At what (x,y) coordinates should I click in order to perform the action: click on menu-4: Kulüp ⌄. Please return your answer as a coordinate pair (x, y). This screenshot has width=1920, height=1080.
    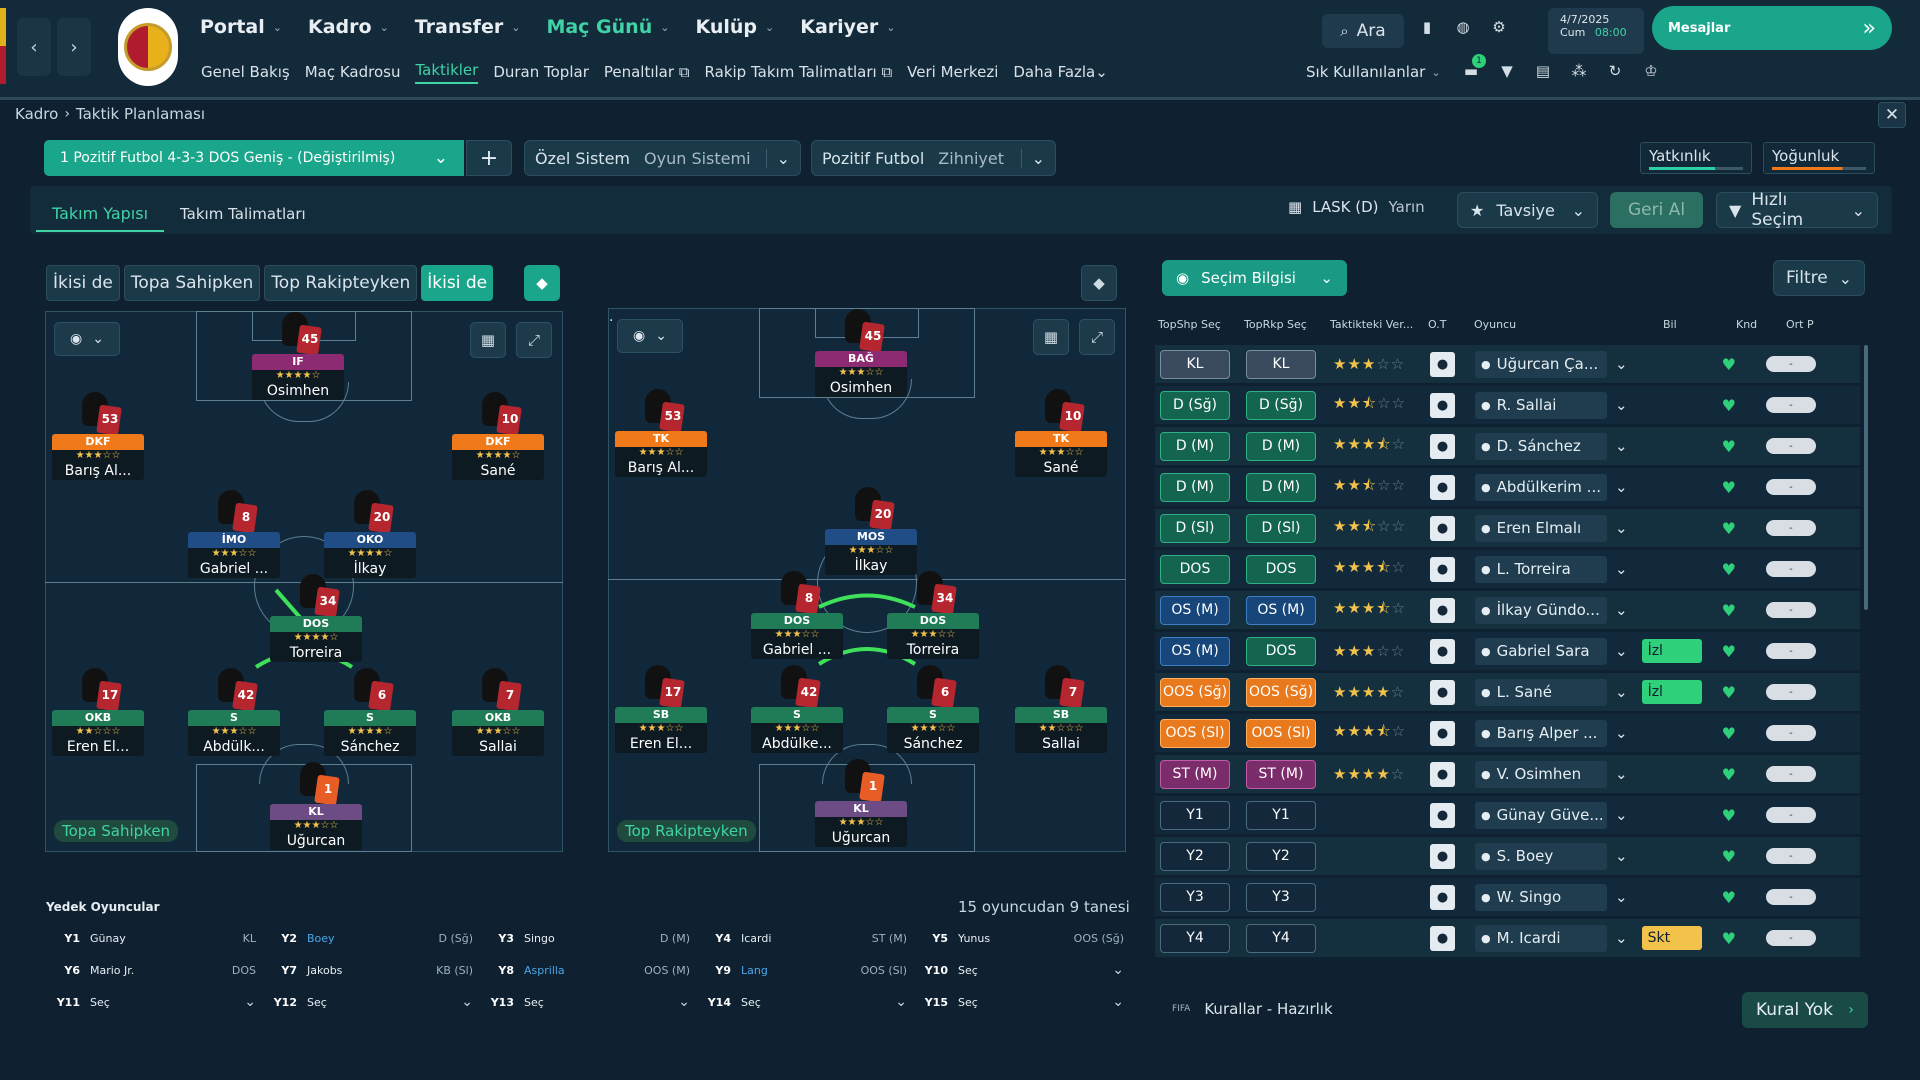
    Looking at the image, I should click on (734, 27).